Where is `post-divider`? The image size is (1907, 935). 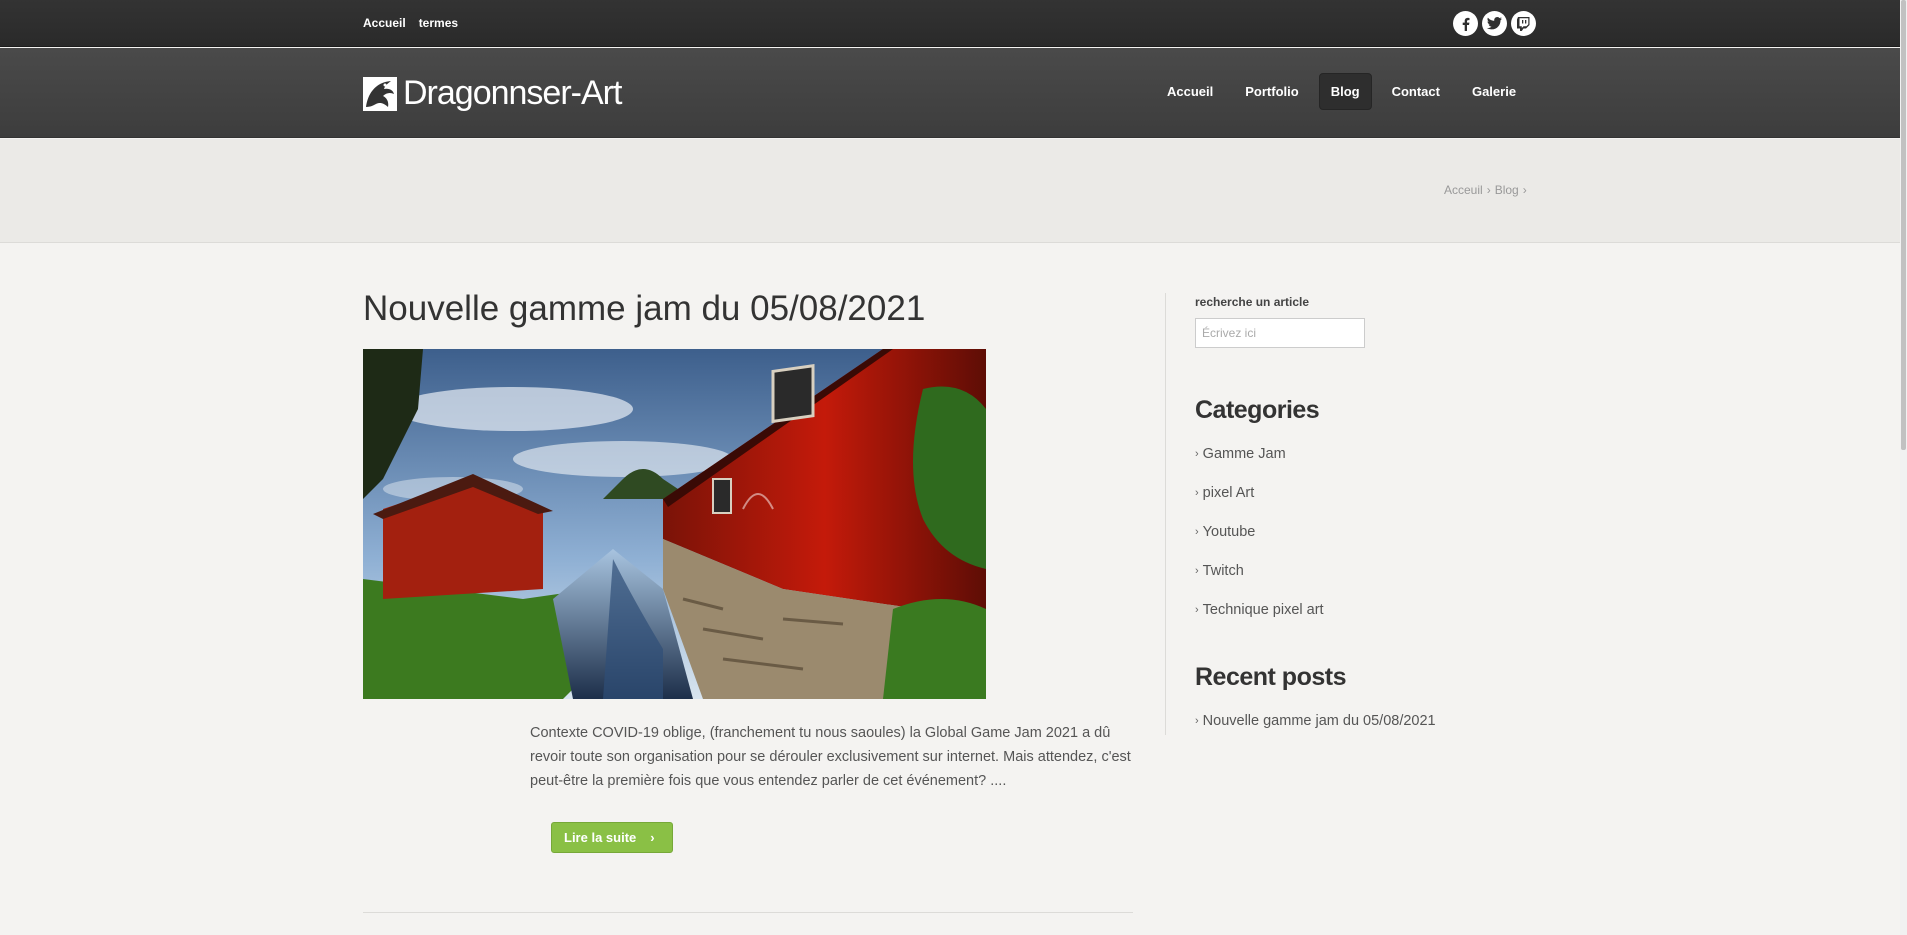 post-divider is located at coordinates (748, 912).